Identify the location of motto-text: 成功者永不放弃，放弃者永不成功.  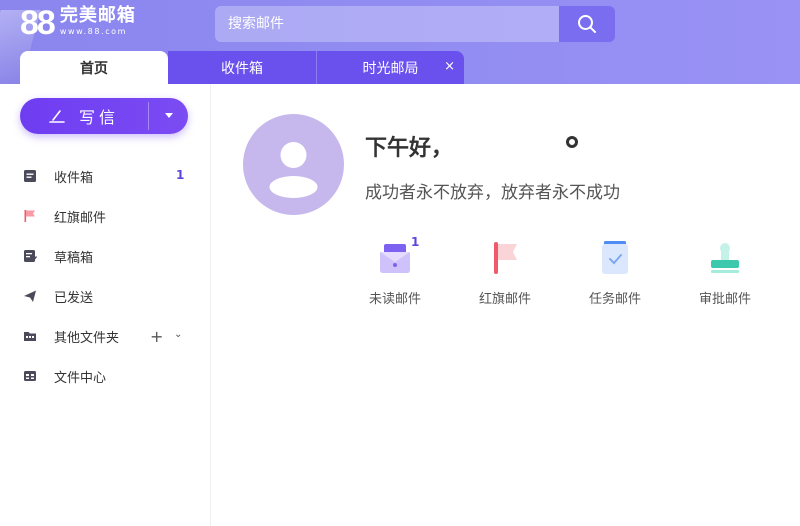
(492, 193).